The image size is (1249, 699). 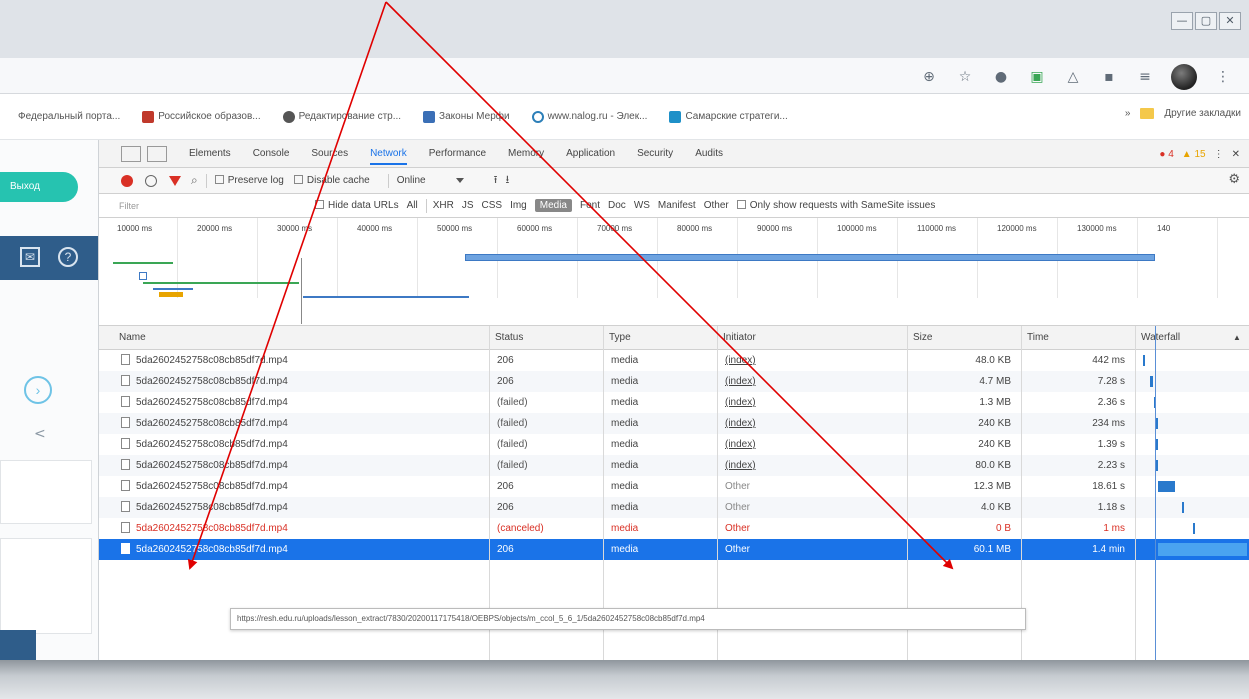 What do you see at coordinates (496, 180) in the screenshot?
I see `import-icon: ⭱` at bounding box center [496, 180].